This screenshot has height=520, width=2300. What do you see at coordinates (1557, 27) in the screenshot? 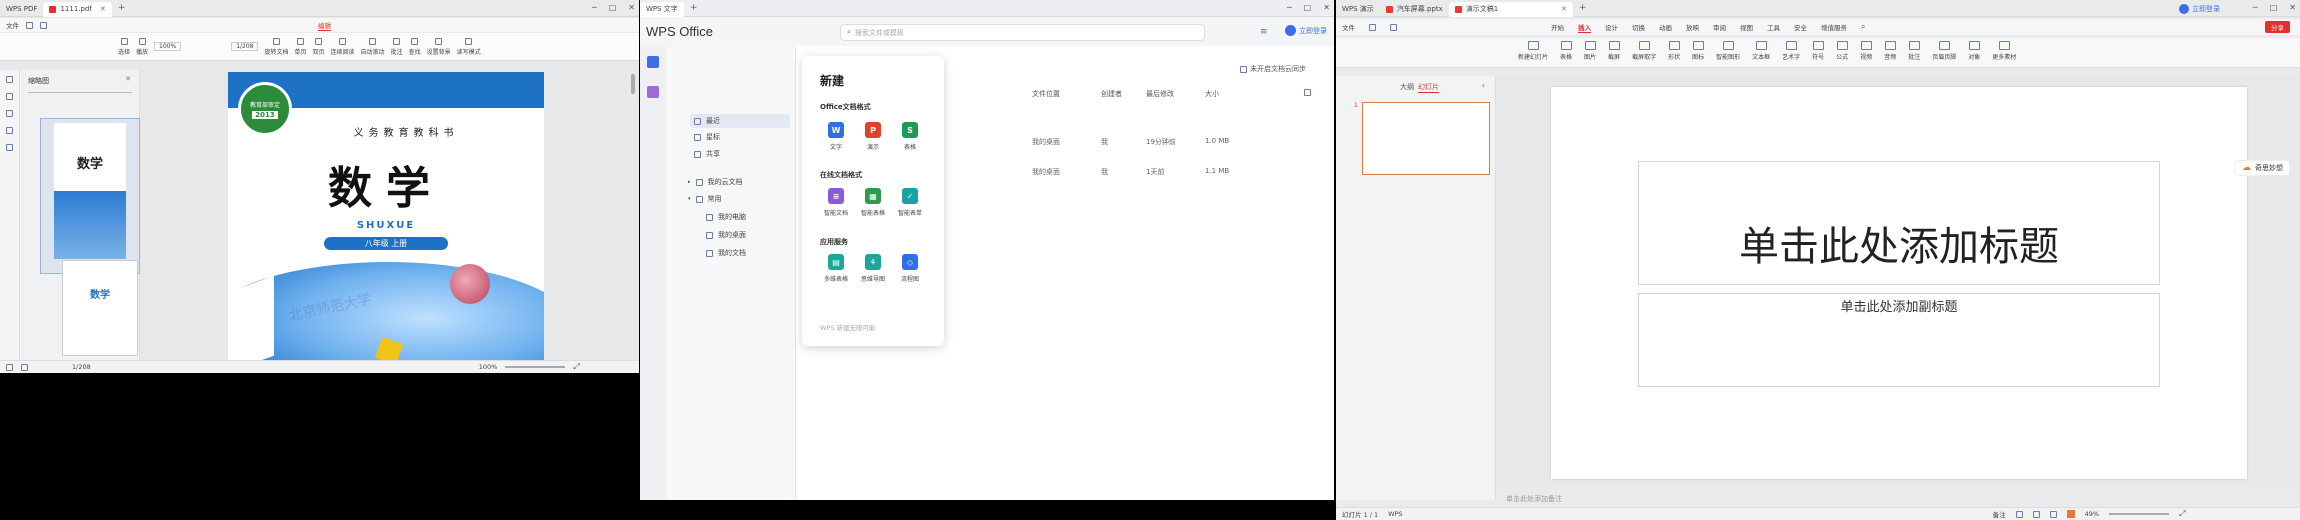
I see `menu-home: 开始` at bounding box center [1557, 27].